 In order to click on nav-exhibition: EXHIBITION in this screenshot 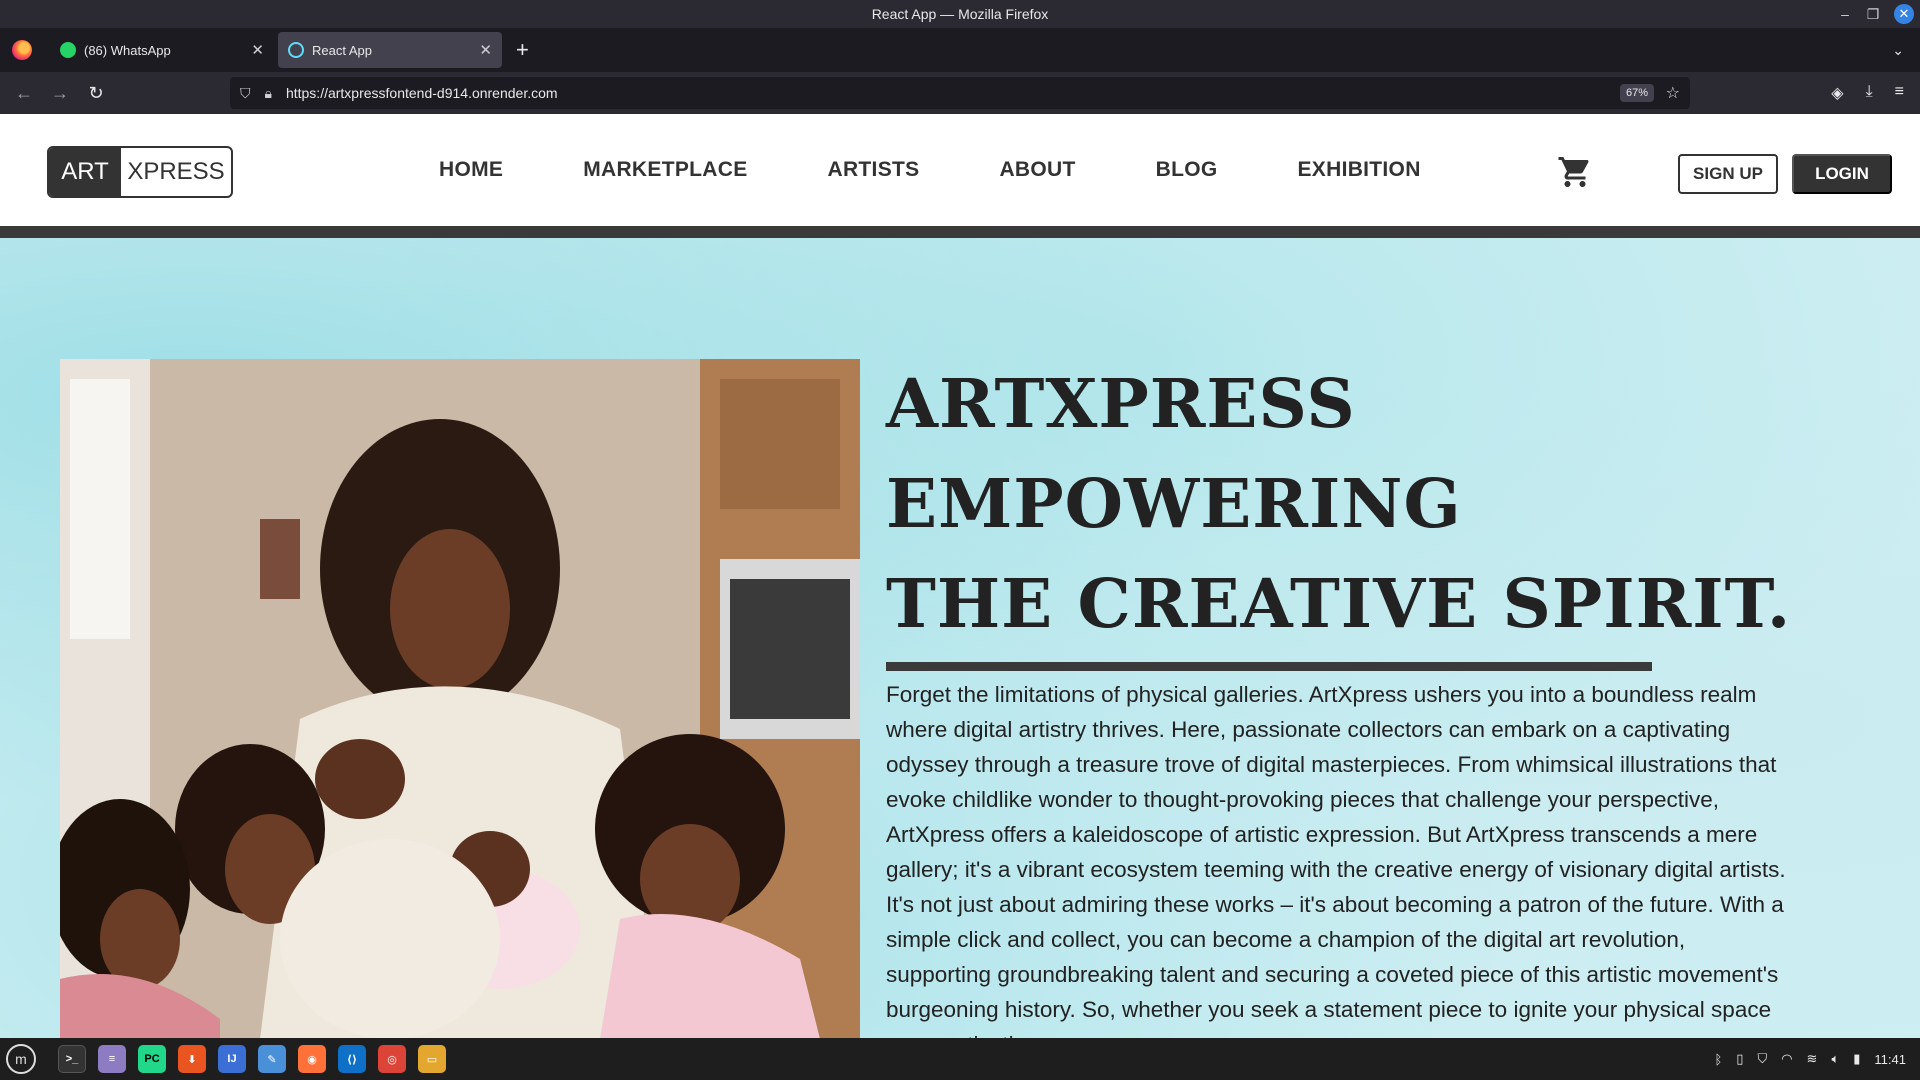, I will do `click(1358, 170)`.